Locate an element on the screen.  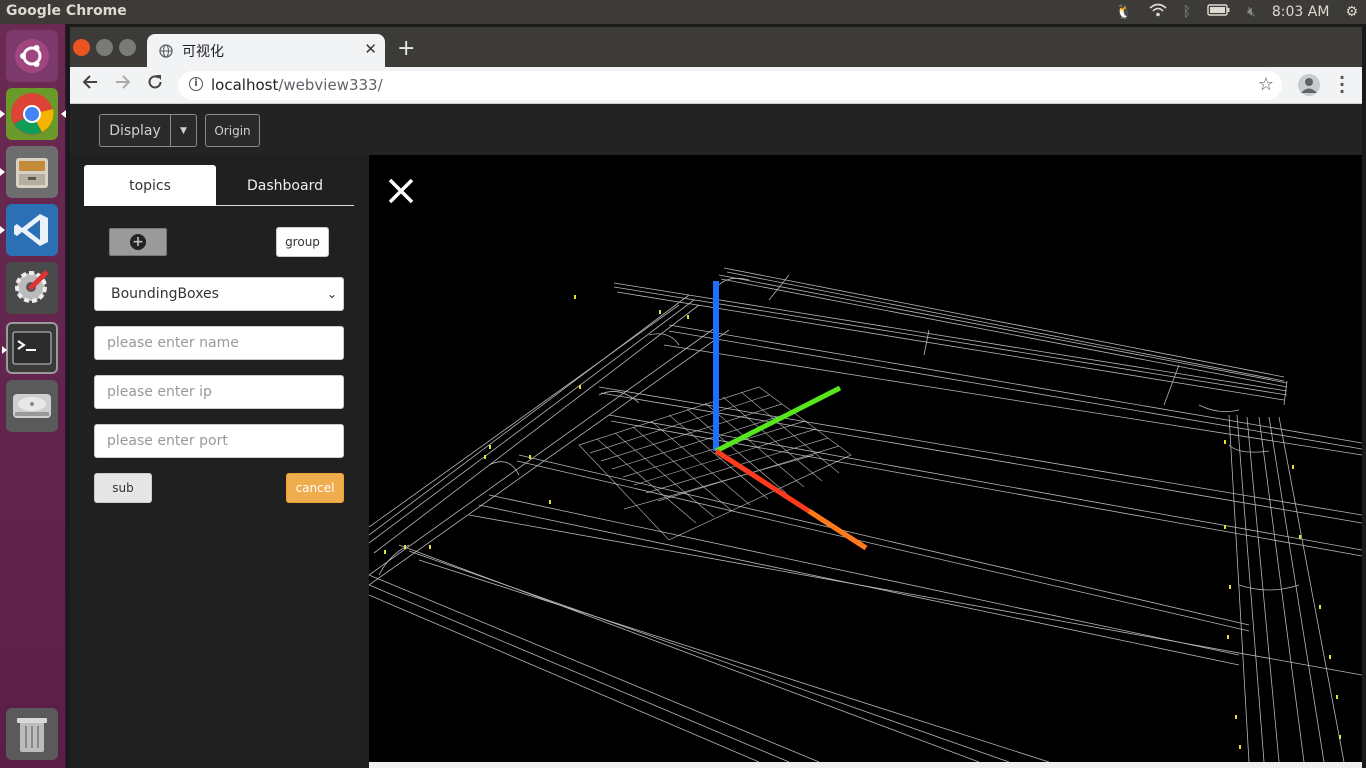
name-input is located at coordinates (219, 343).